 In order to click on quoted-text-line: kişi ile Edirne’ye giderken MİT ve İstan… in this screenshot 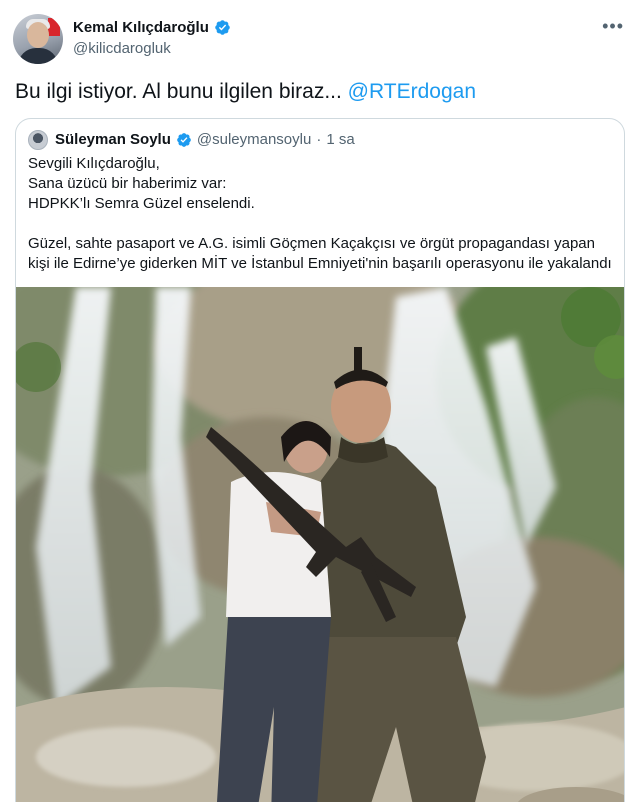, I will do `click(320, 263)`.